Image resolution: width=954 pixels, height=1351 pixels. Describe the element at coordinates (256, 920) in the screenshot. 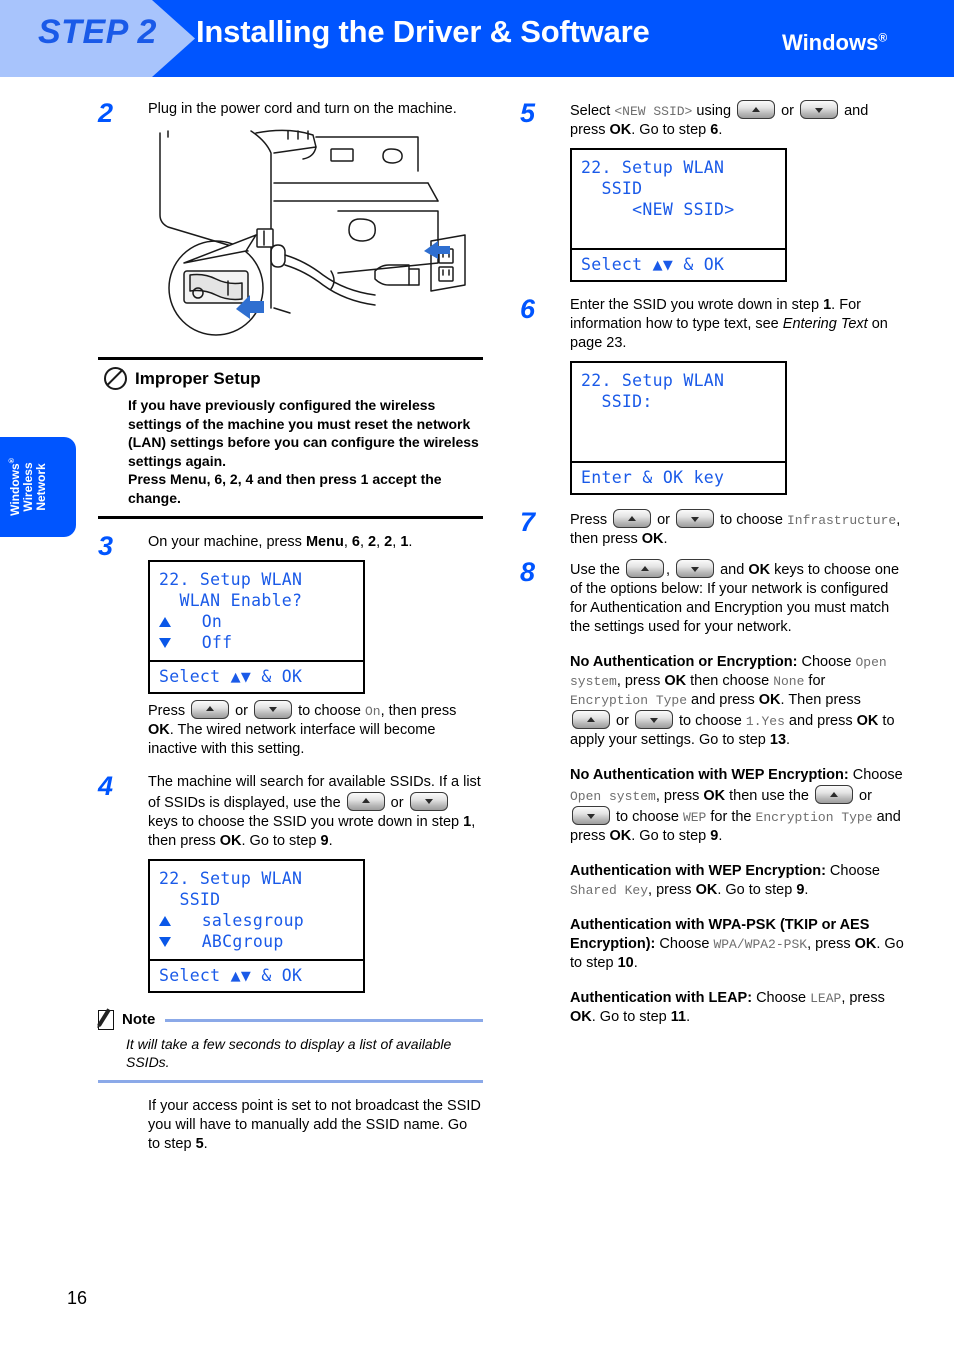

I see `lcd-4-line-3: salesgroup` at that location.